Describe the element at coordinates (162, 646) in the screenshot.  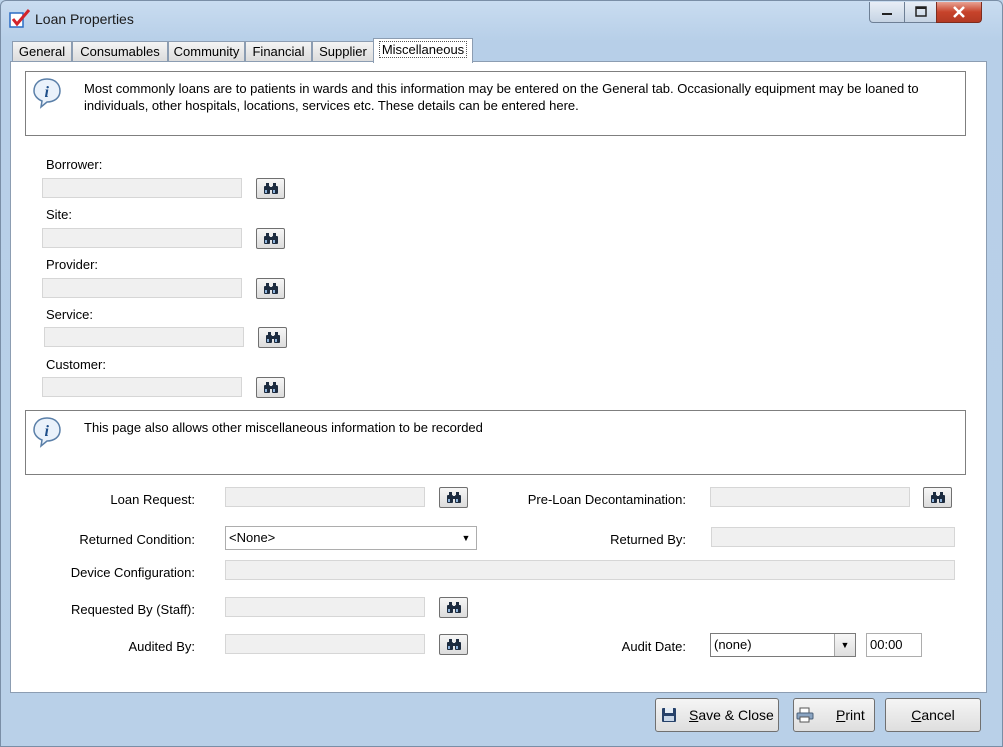
I see `audited-by-label: Audited By:` at that location.